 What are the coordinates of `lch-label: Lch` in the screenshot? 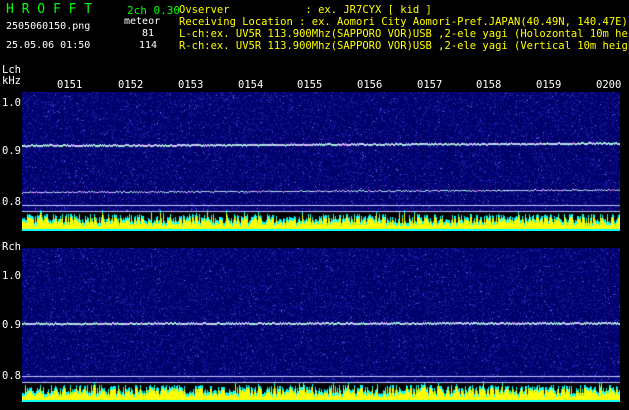 It's located at (11, 70).